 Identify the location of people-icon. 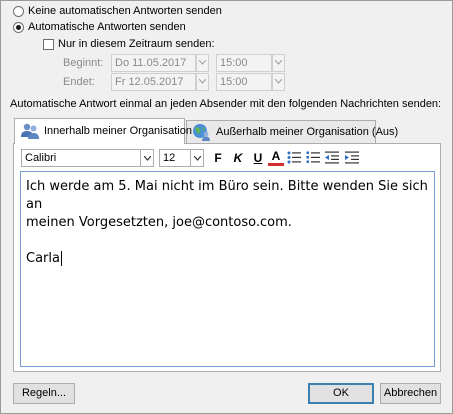
(30, 131).